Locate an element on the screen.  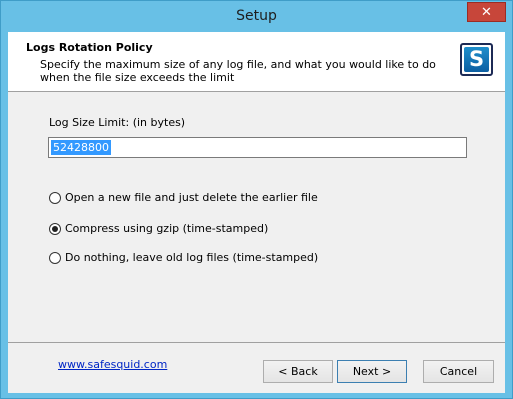
website-link: www.safesquid.com is located at coordinates (112, 364).